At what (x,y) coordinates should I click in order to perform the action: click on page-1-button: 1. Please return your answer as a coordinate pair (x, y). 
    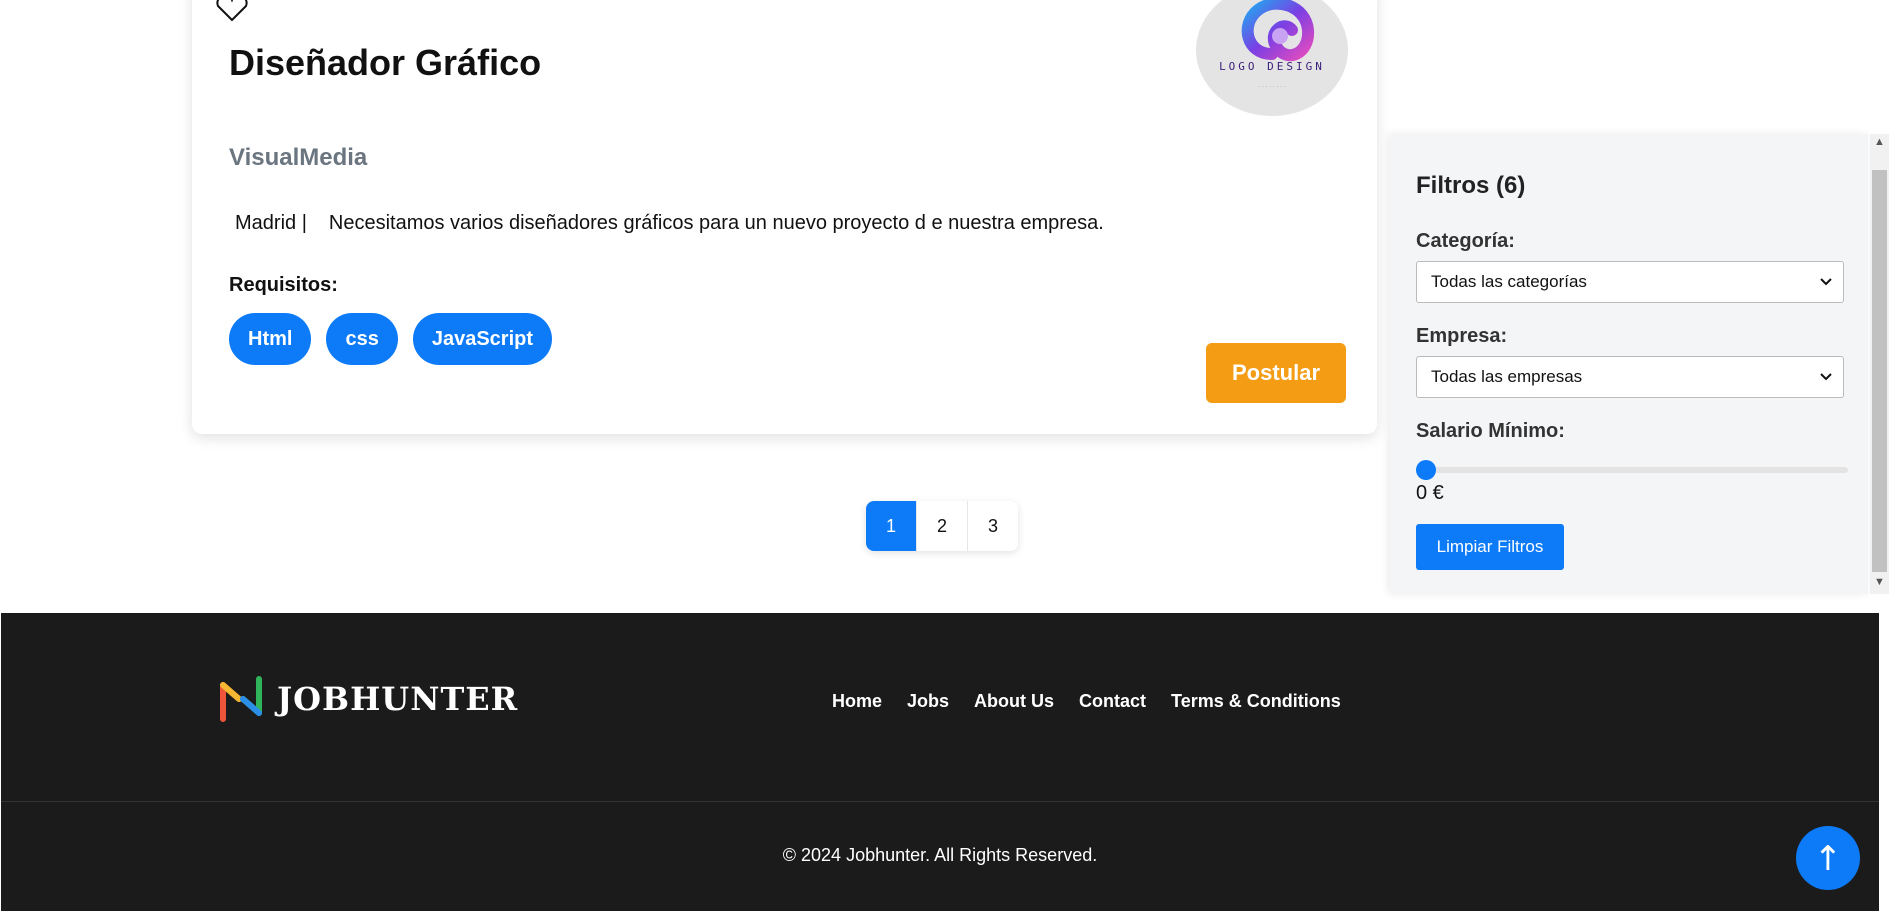
    Looking at the image, I should click on (891, 526).